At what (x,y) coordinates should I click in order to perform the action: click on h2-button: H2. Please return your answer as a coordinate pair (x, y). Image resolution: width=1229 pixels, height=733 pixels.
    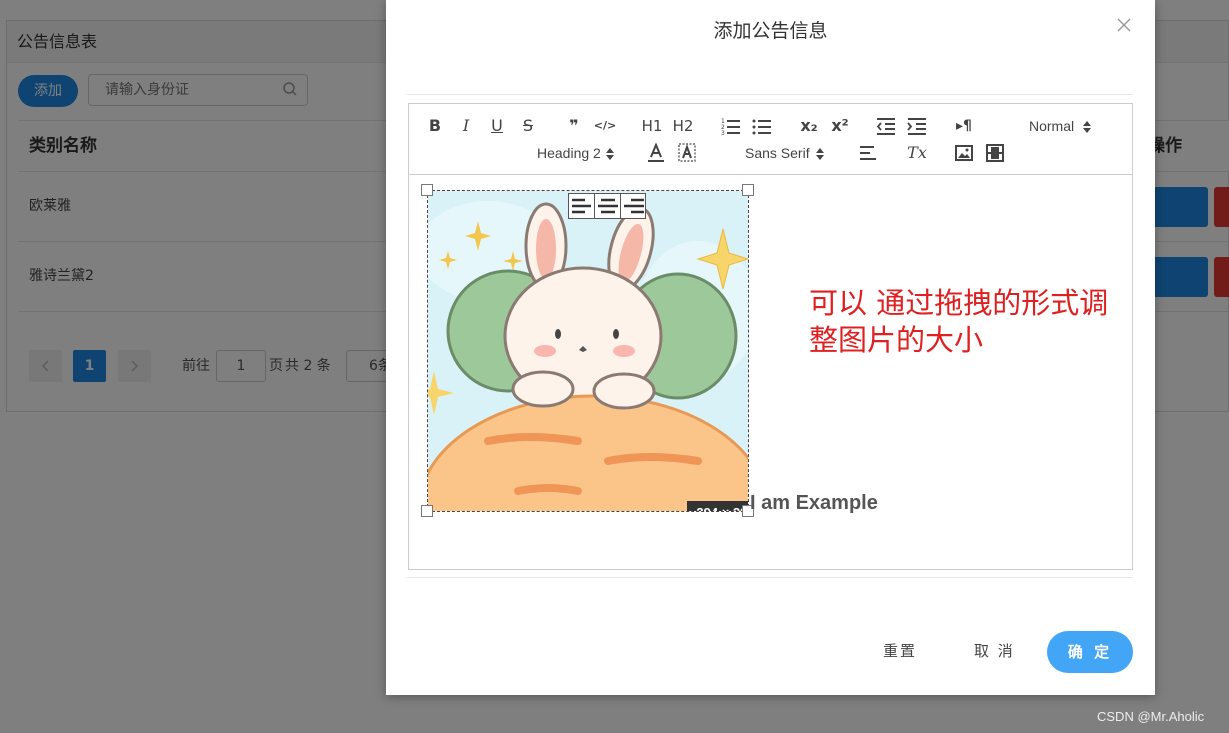
    Looking at the image, I should click on (683, 126).